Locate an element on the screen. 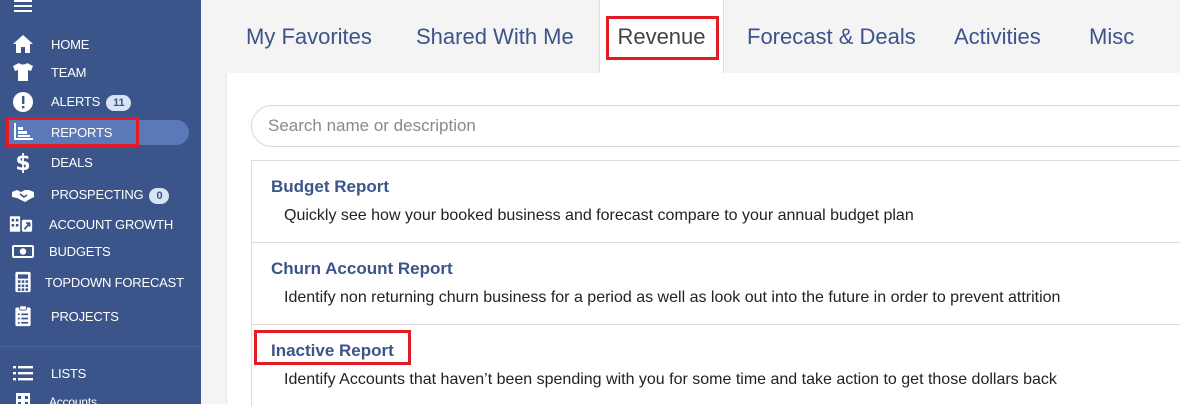 This screenshot has width=1180, height=406. sidebar-item-label: LISTS is located at coordinates (69, 373).